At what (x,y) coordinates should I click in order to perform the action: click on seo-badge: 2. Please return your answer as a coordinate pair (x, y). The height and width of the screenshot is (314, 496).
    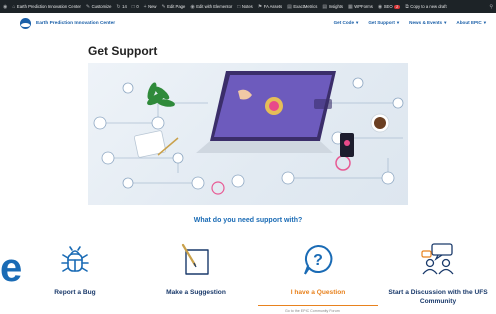
    Looking at the image, I should click on (397, 6).